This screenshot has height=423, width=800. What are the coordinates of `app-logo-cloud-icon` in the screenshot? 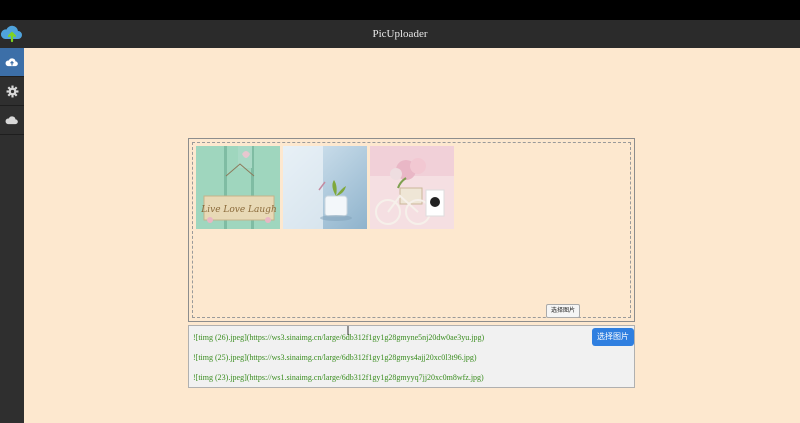 It's located at (11, 34).